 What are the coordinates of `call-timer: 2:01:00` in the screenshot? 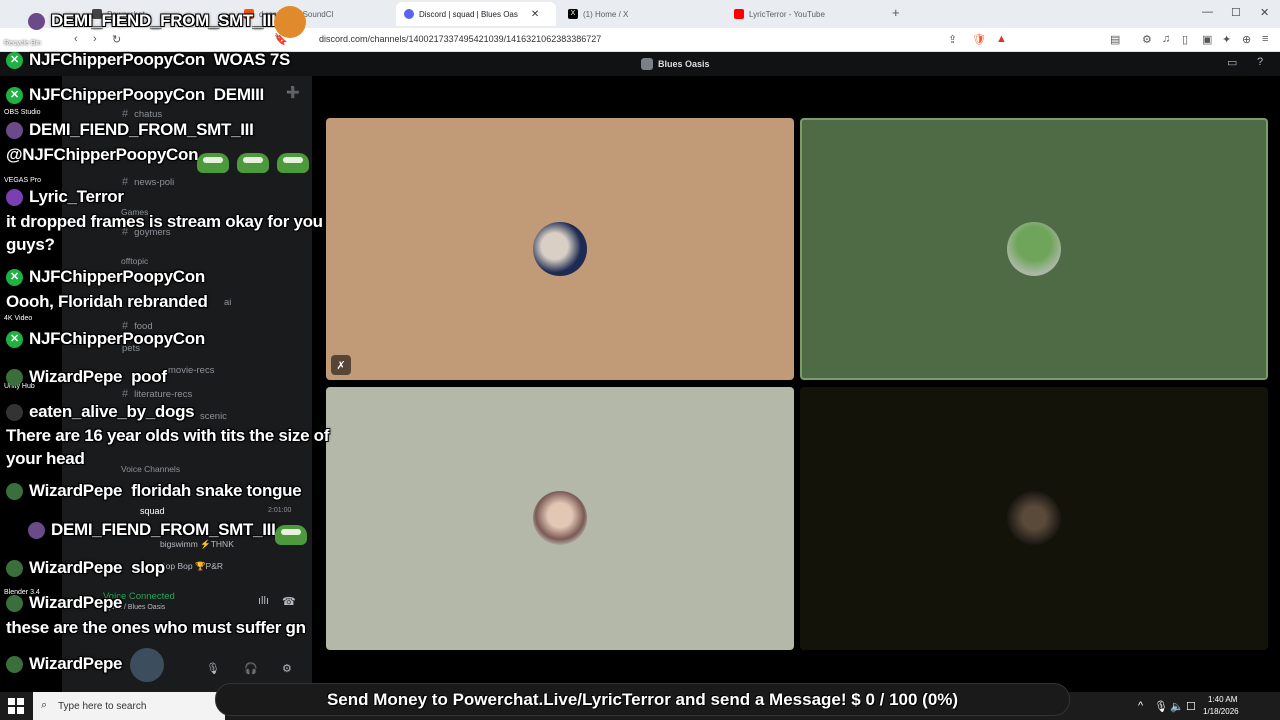 It's located at (280, 510).